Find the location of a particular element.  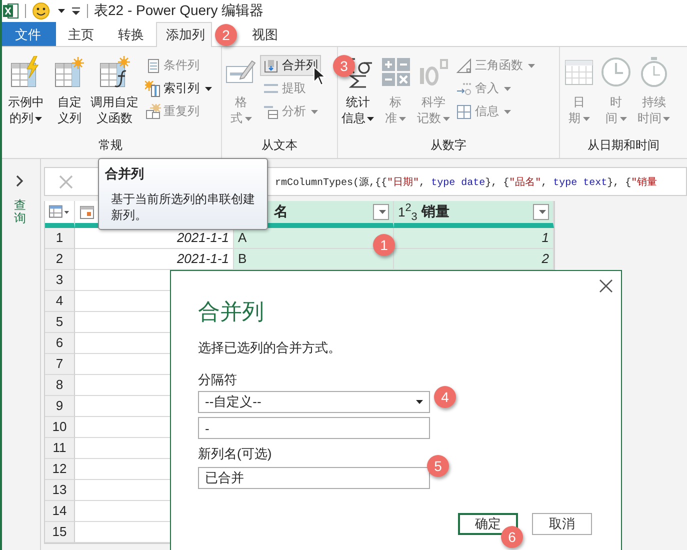

ribbon-button: 自定义列 is located at coordinates (70, 94).